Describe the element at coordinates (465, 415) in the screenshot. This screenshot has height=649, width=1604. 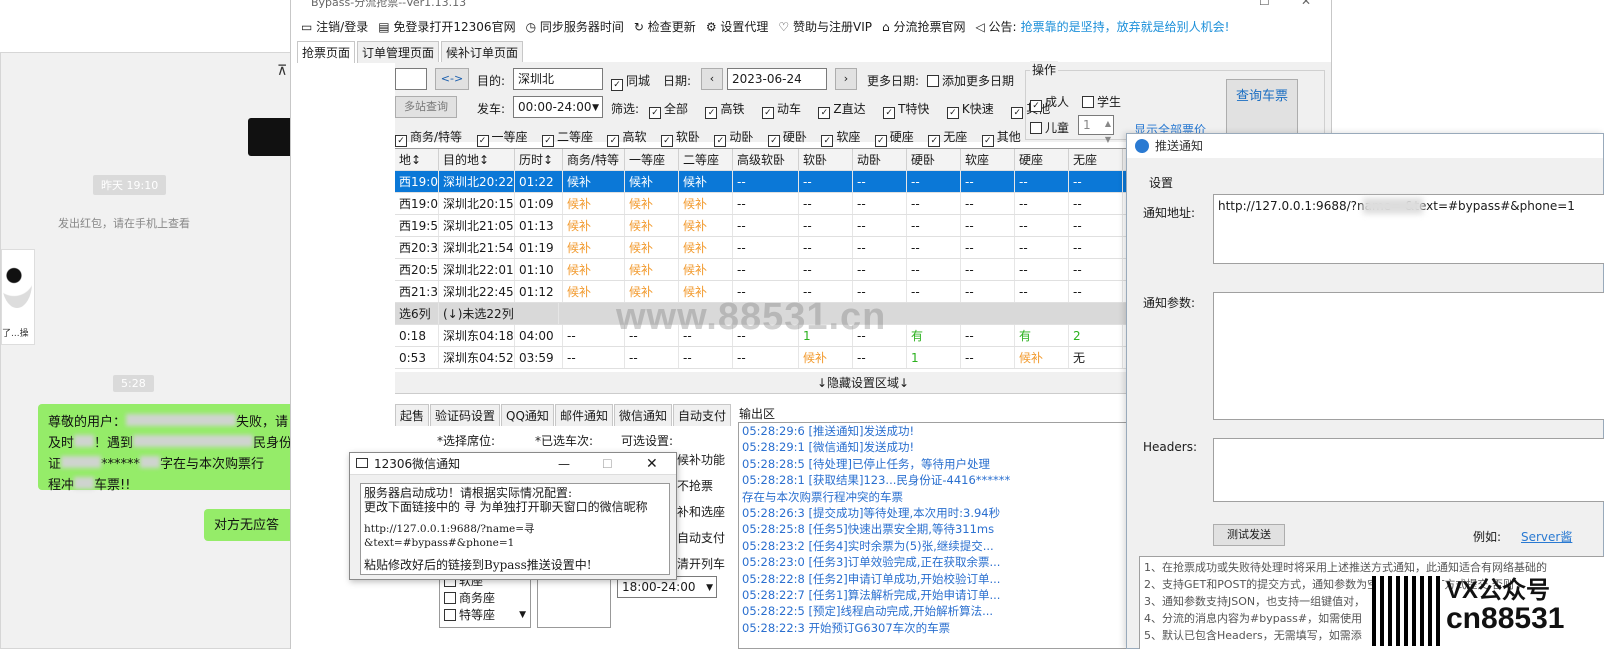
I see `tab-captcha: 验证码设置` at that location.